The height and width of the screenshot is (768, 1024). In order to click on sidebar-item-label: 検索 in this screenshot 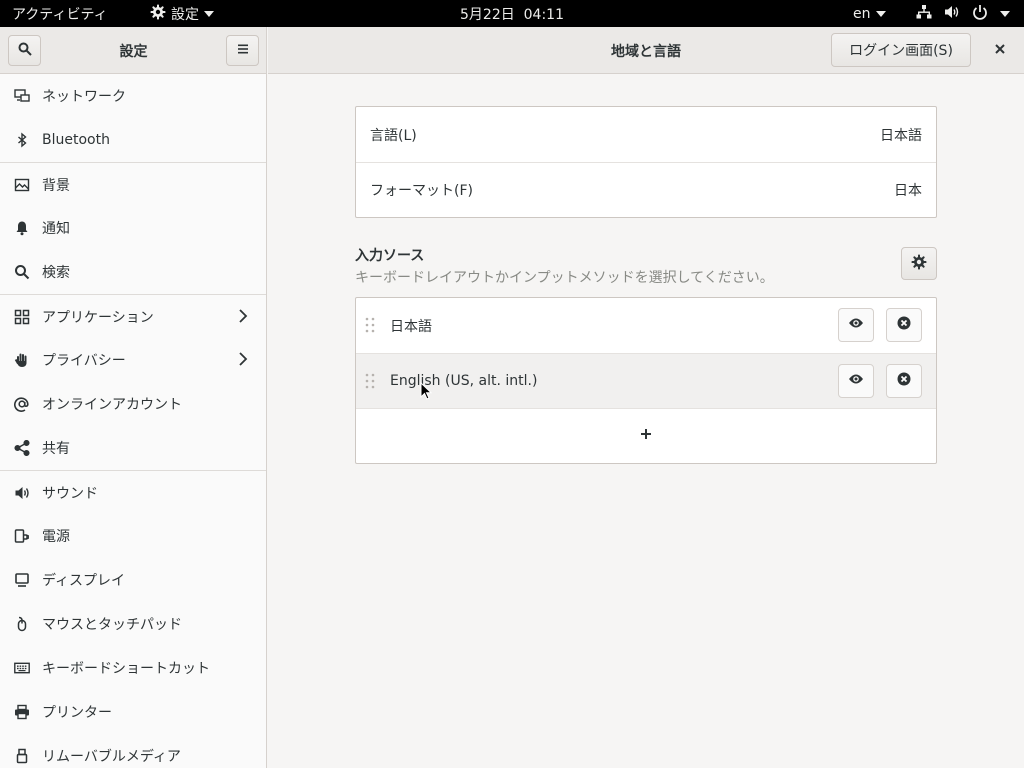, I will do `click(56, 273)`.